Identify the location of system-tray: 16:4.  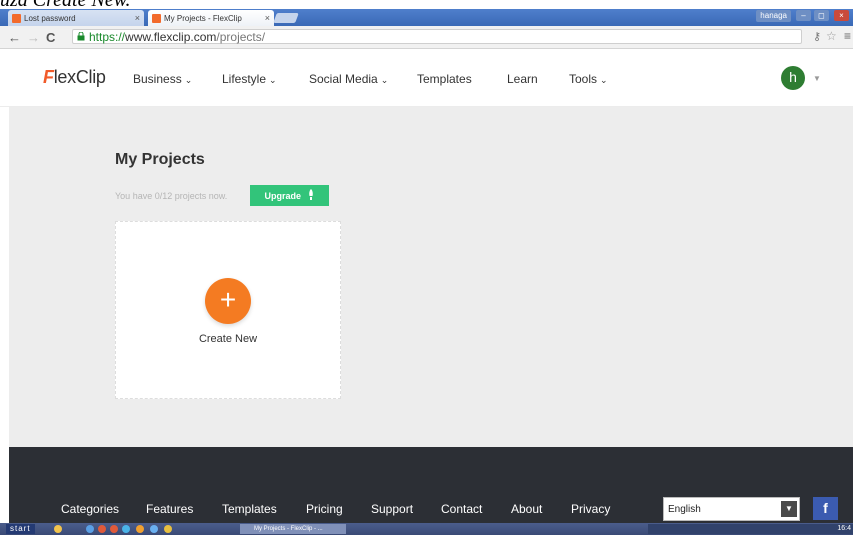
(750, 529).